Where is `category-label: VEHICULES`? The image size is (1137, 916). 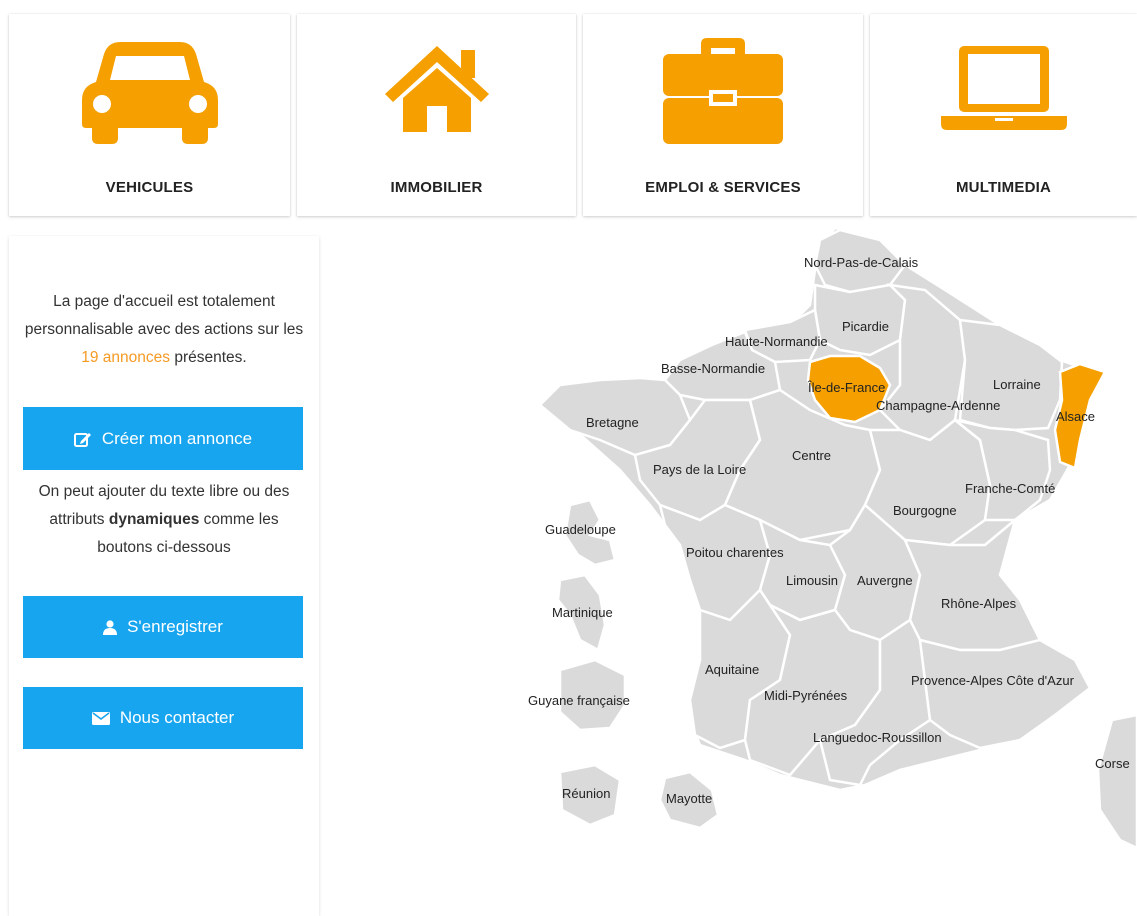 category-label: VEHICULES is located at coordinates (149, 187).